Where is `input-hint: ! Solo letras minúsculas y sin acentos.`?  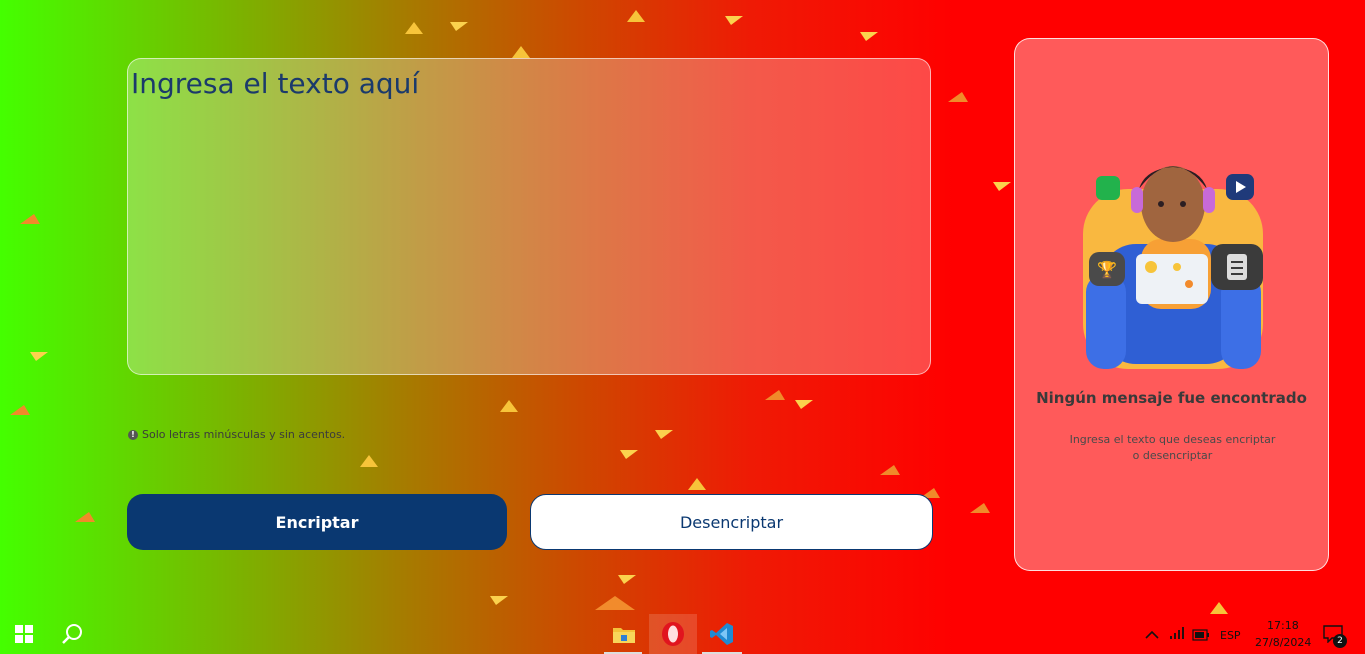 input-hint: ! Solo letras minúsculas y sin acentos. is located at coordinates (236, 434).